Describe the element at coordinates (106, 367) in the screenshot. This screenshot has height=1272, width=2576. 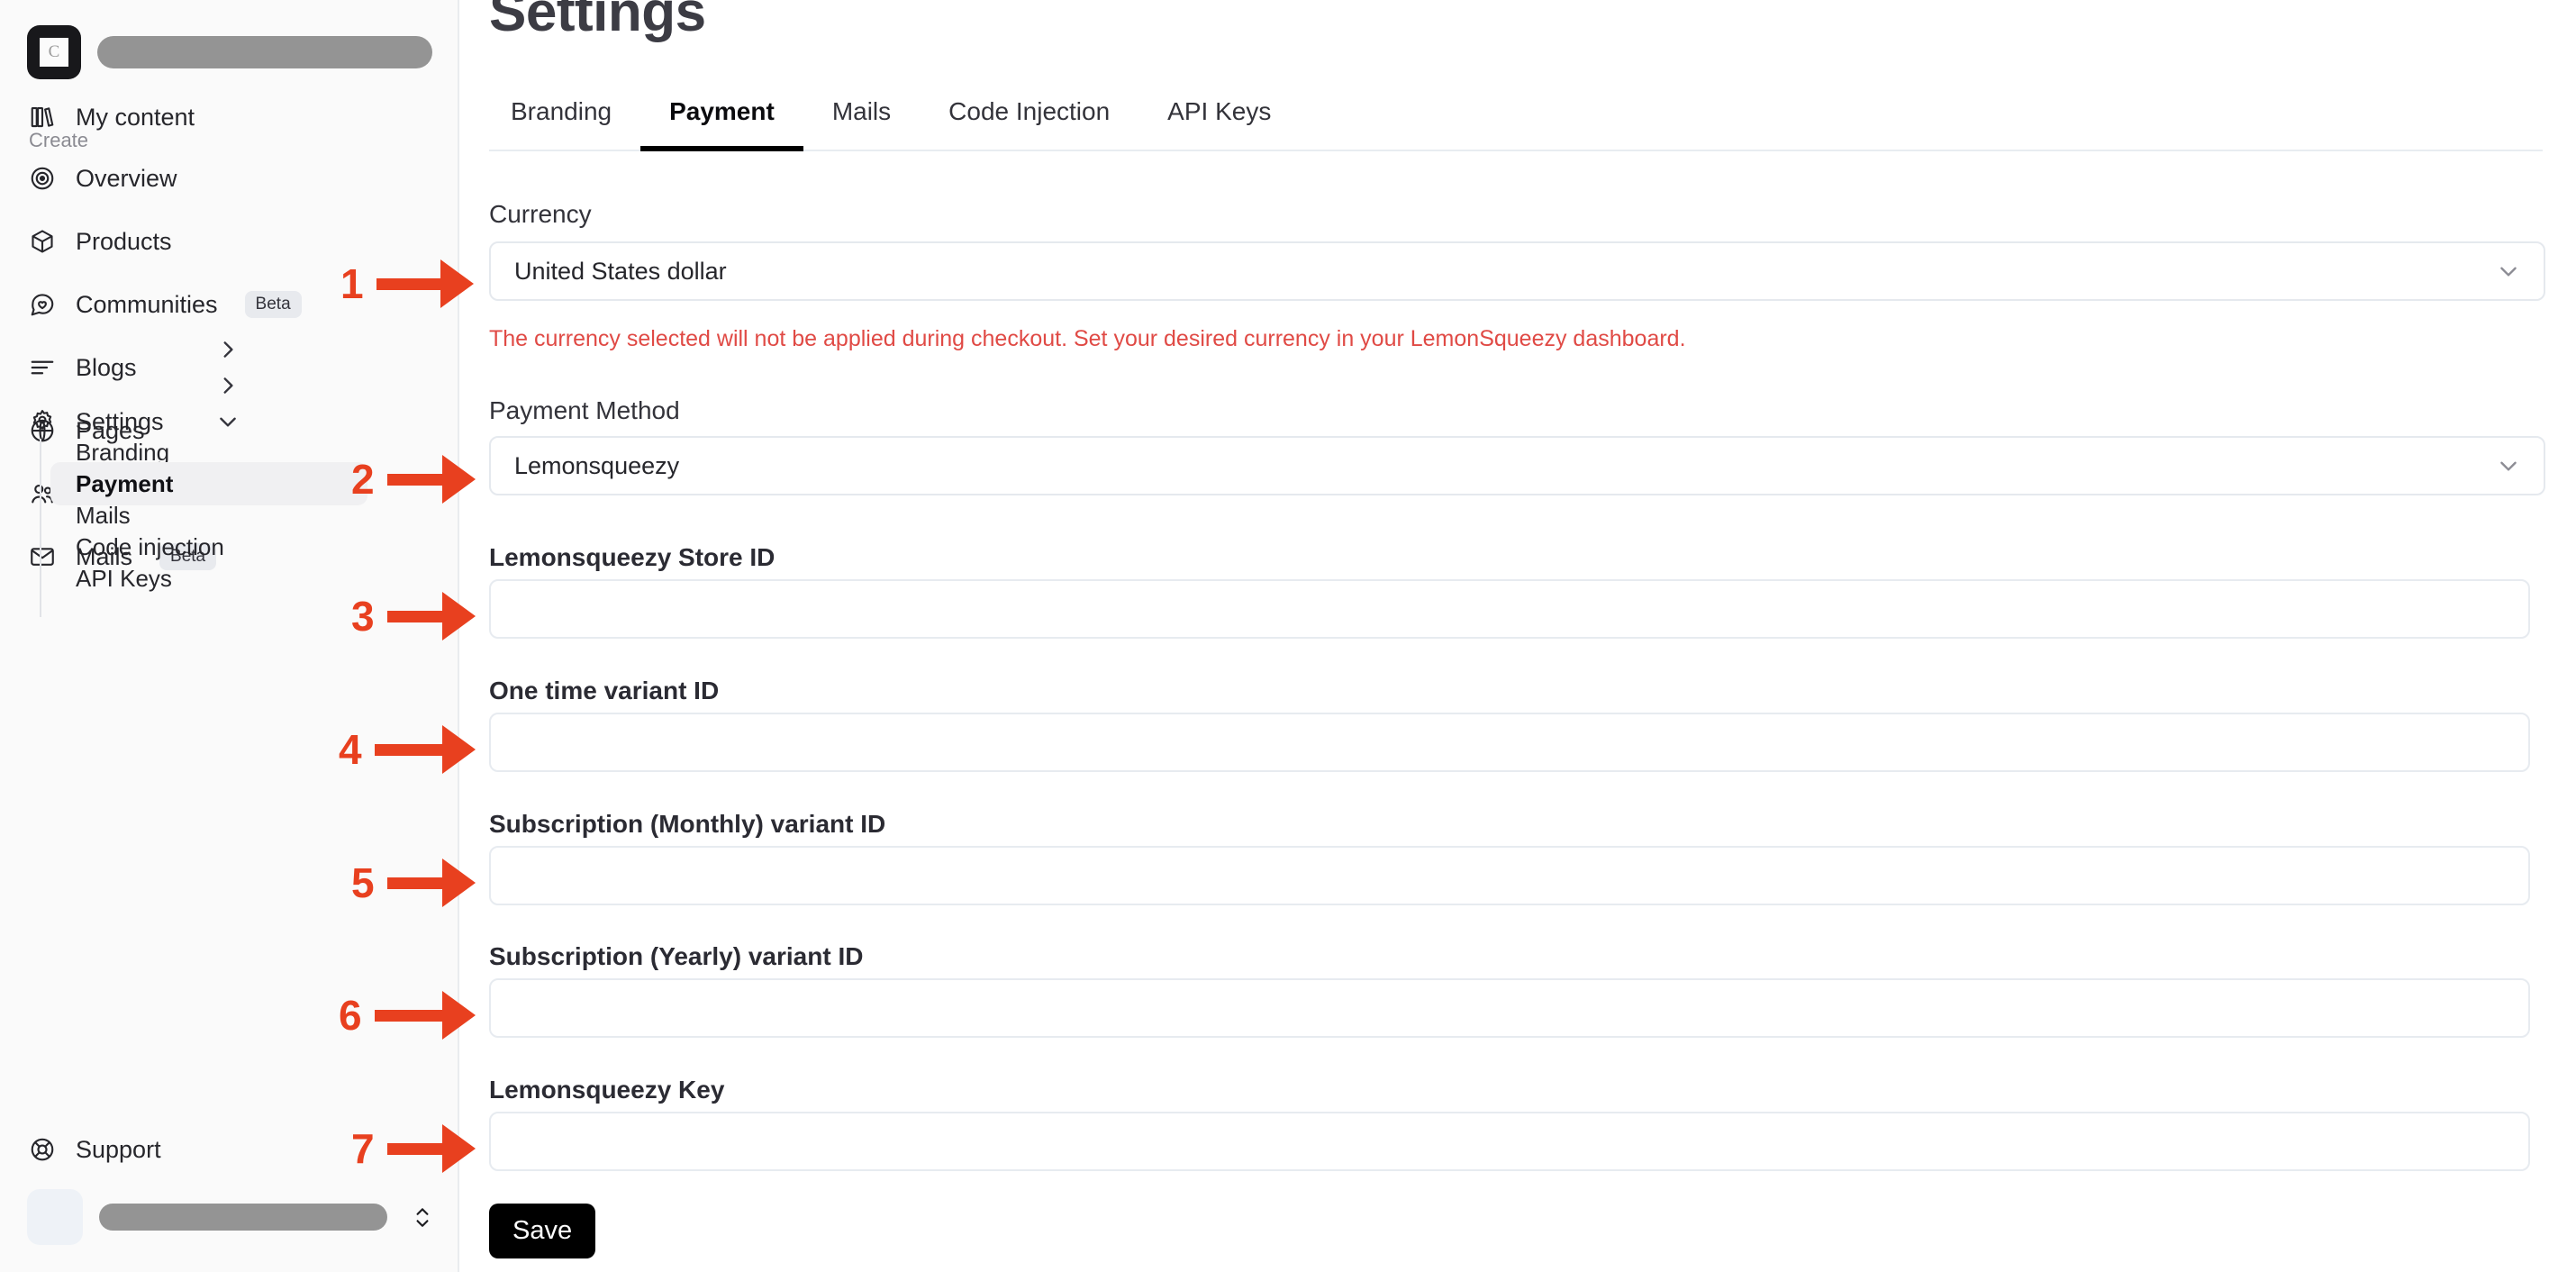
I see `sidebar-item-label: Blogs` at that location.